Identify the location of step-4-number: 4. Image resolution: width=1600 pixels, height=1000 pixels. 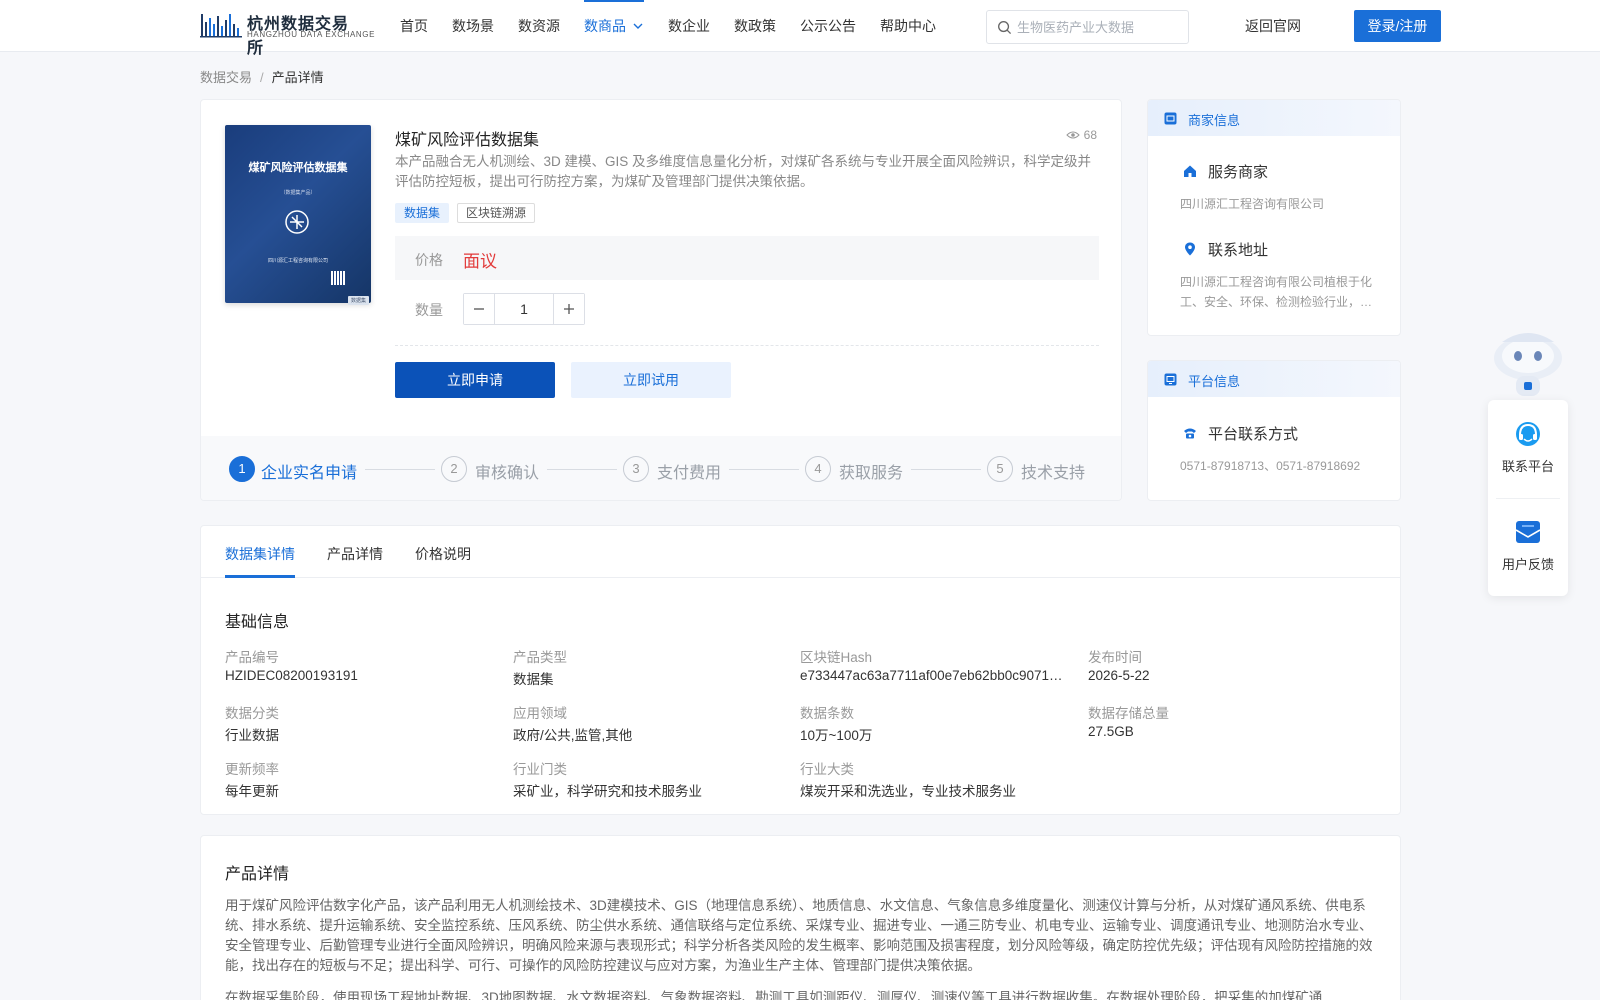
(818, 469).